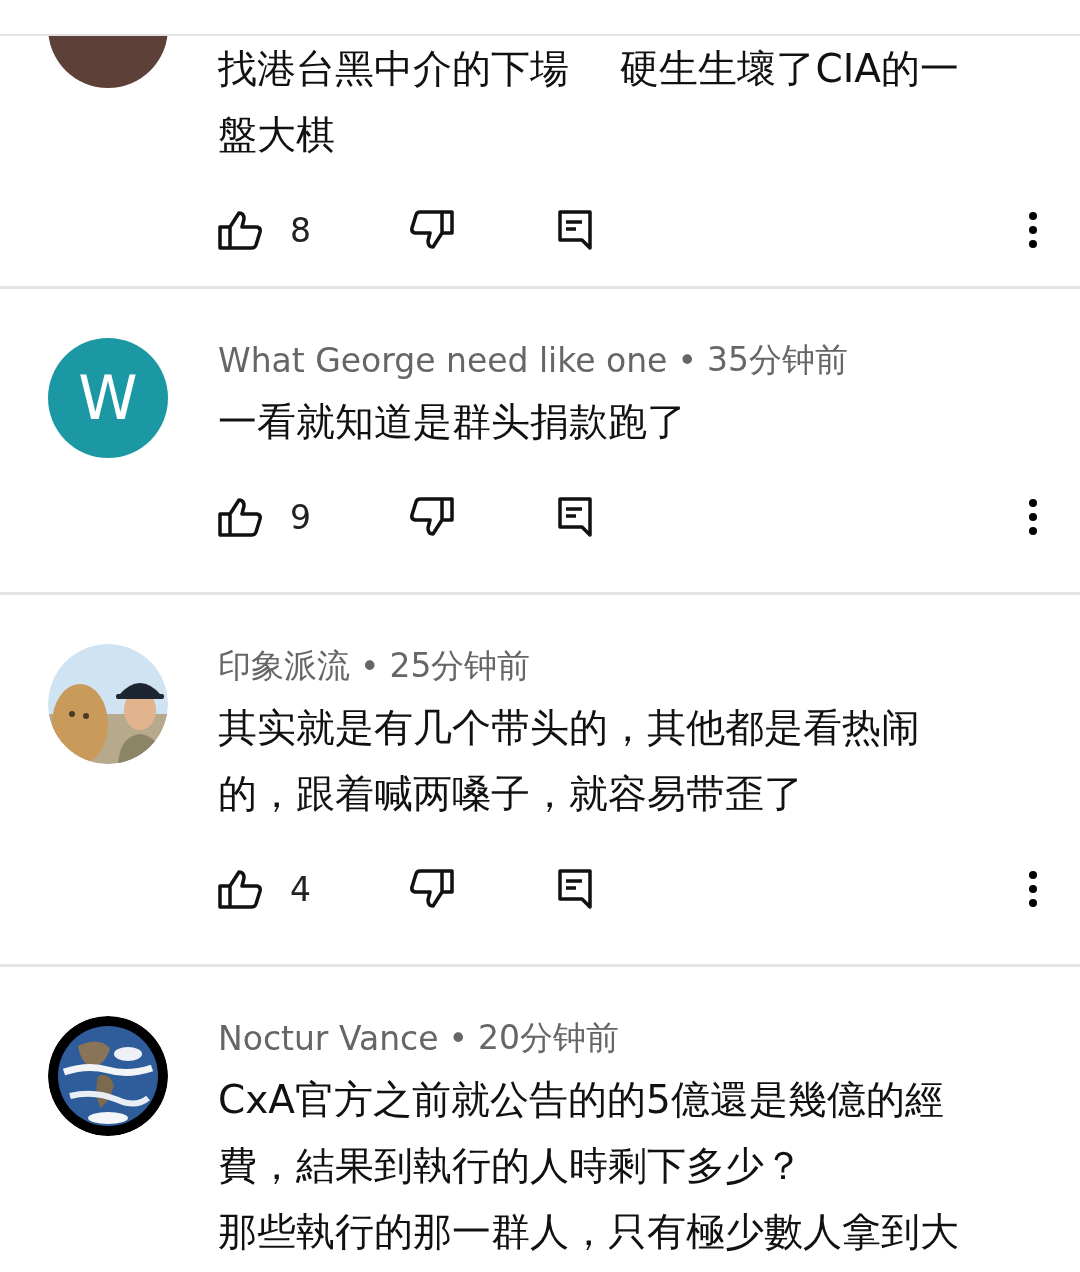 This screenshot has height=1272, width=1080. I want to click on avatar-letter: W, so click(108, 398).